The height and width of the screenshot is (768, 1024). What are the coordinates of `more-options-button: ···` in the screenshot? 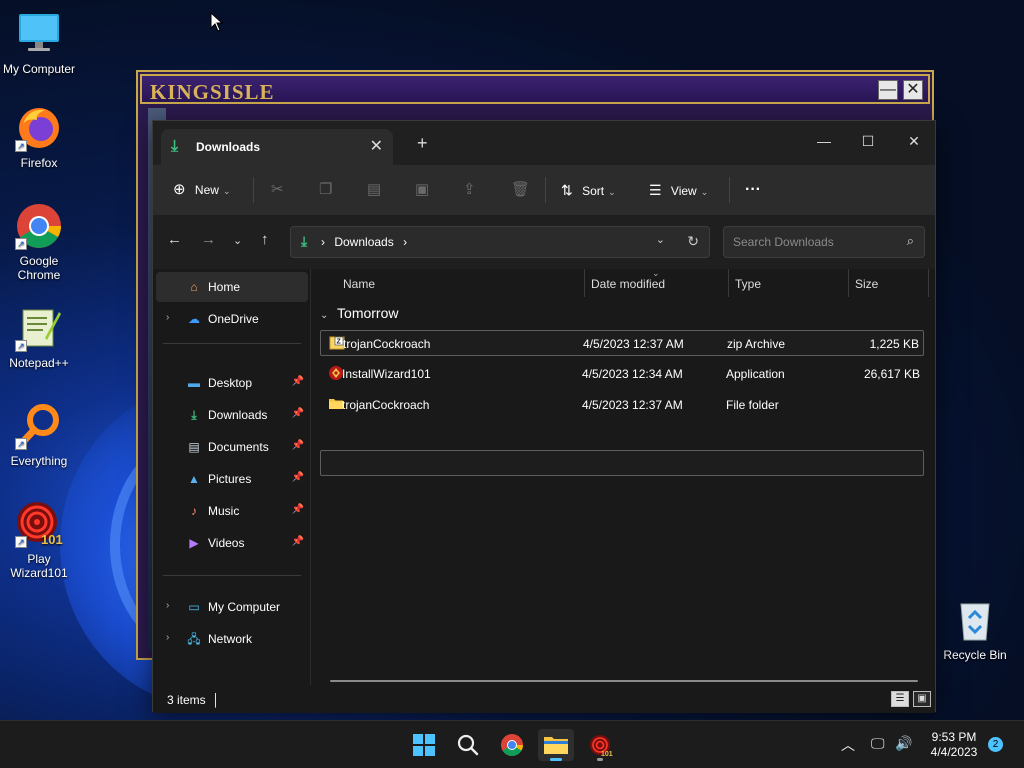 It's located at (753, 190).